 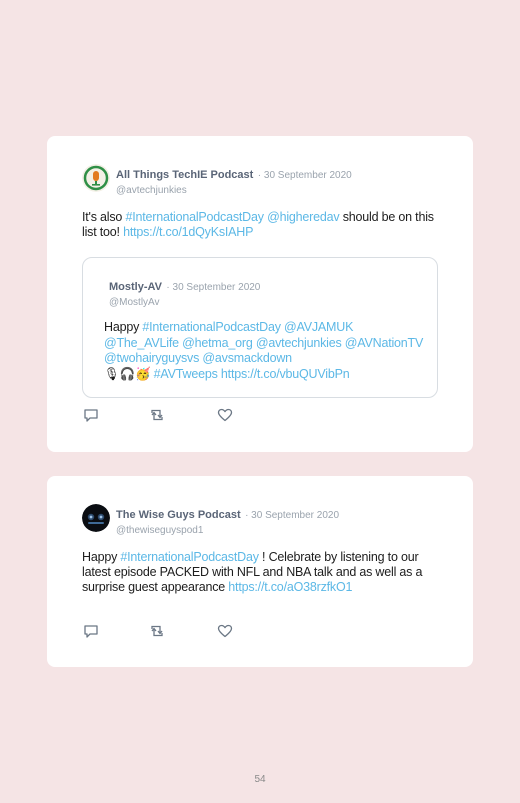 What do you see at coordinates (104, 217) in the screenshot?
I see `text-segment: It's also` at bounding box center [104, 217].